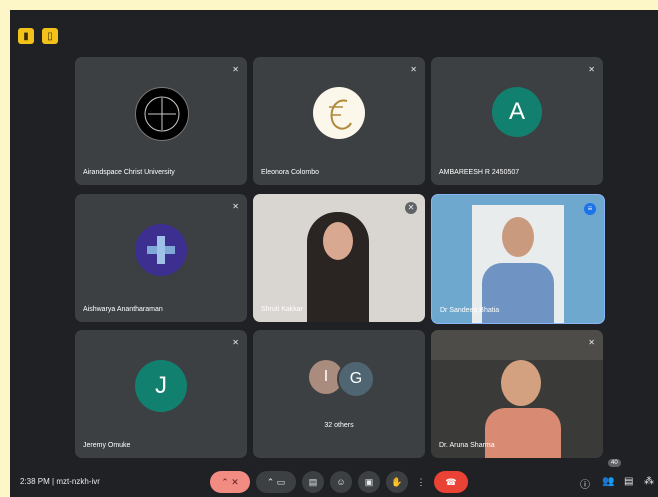 Image resolution: width=658 pixels, height=497 pixels. What do you see at coordinates (590, 209) in the screenshot?
I see `speaking-indicator-icon: ≡` at bounding box center [590, 209].